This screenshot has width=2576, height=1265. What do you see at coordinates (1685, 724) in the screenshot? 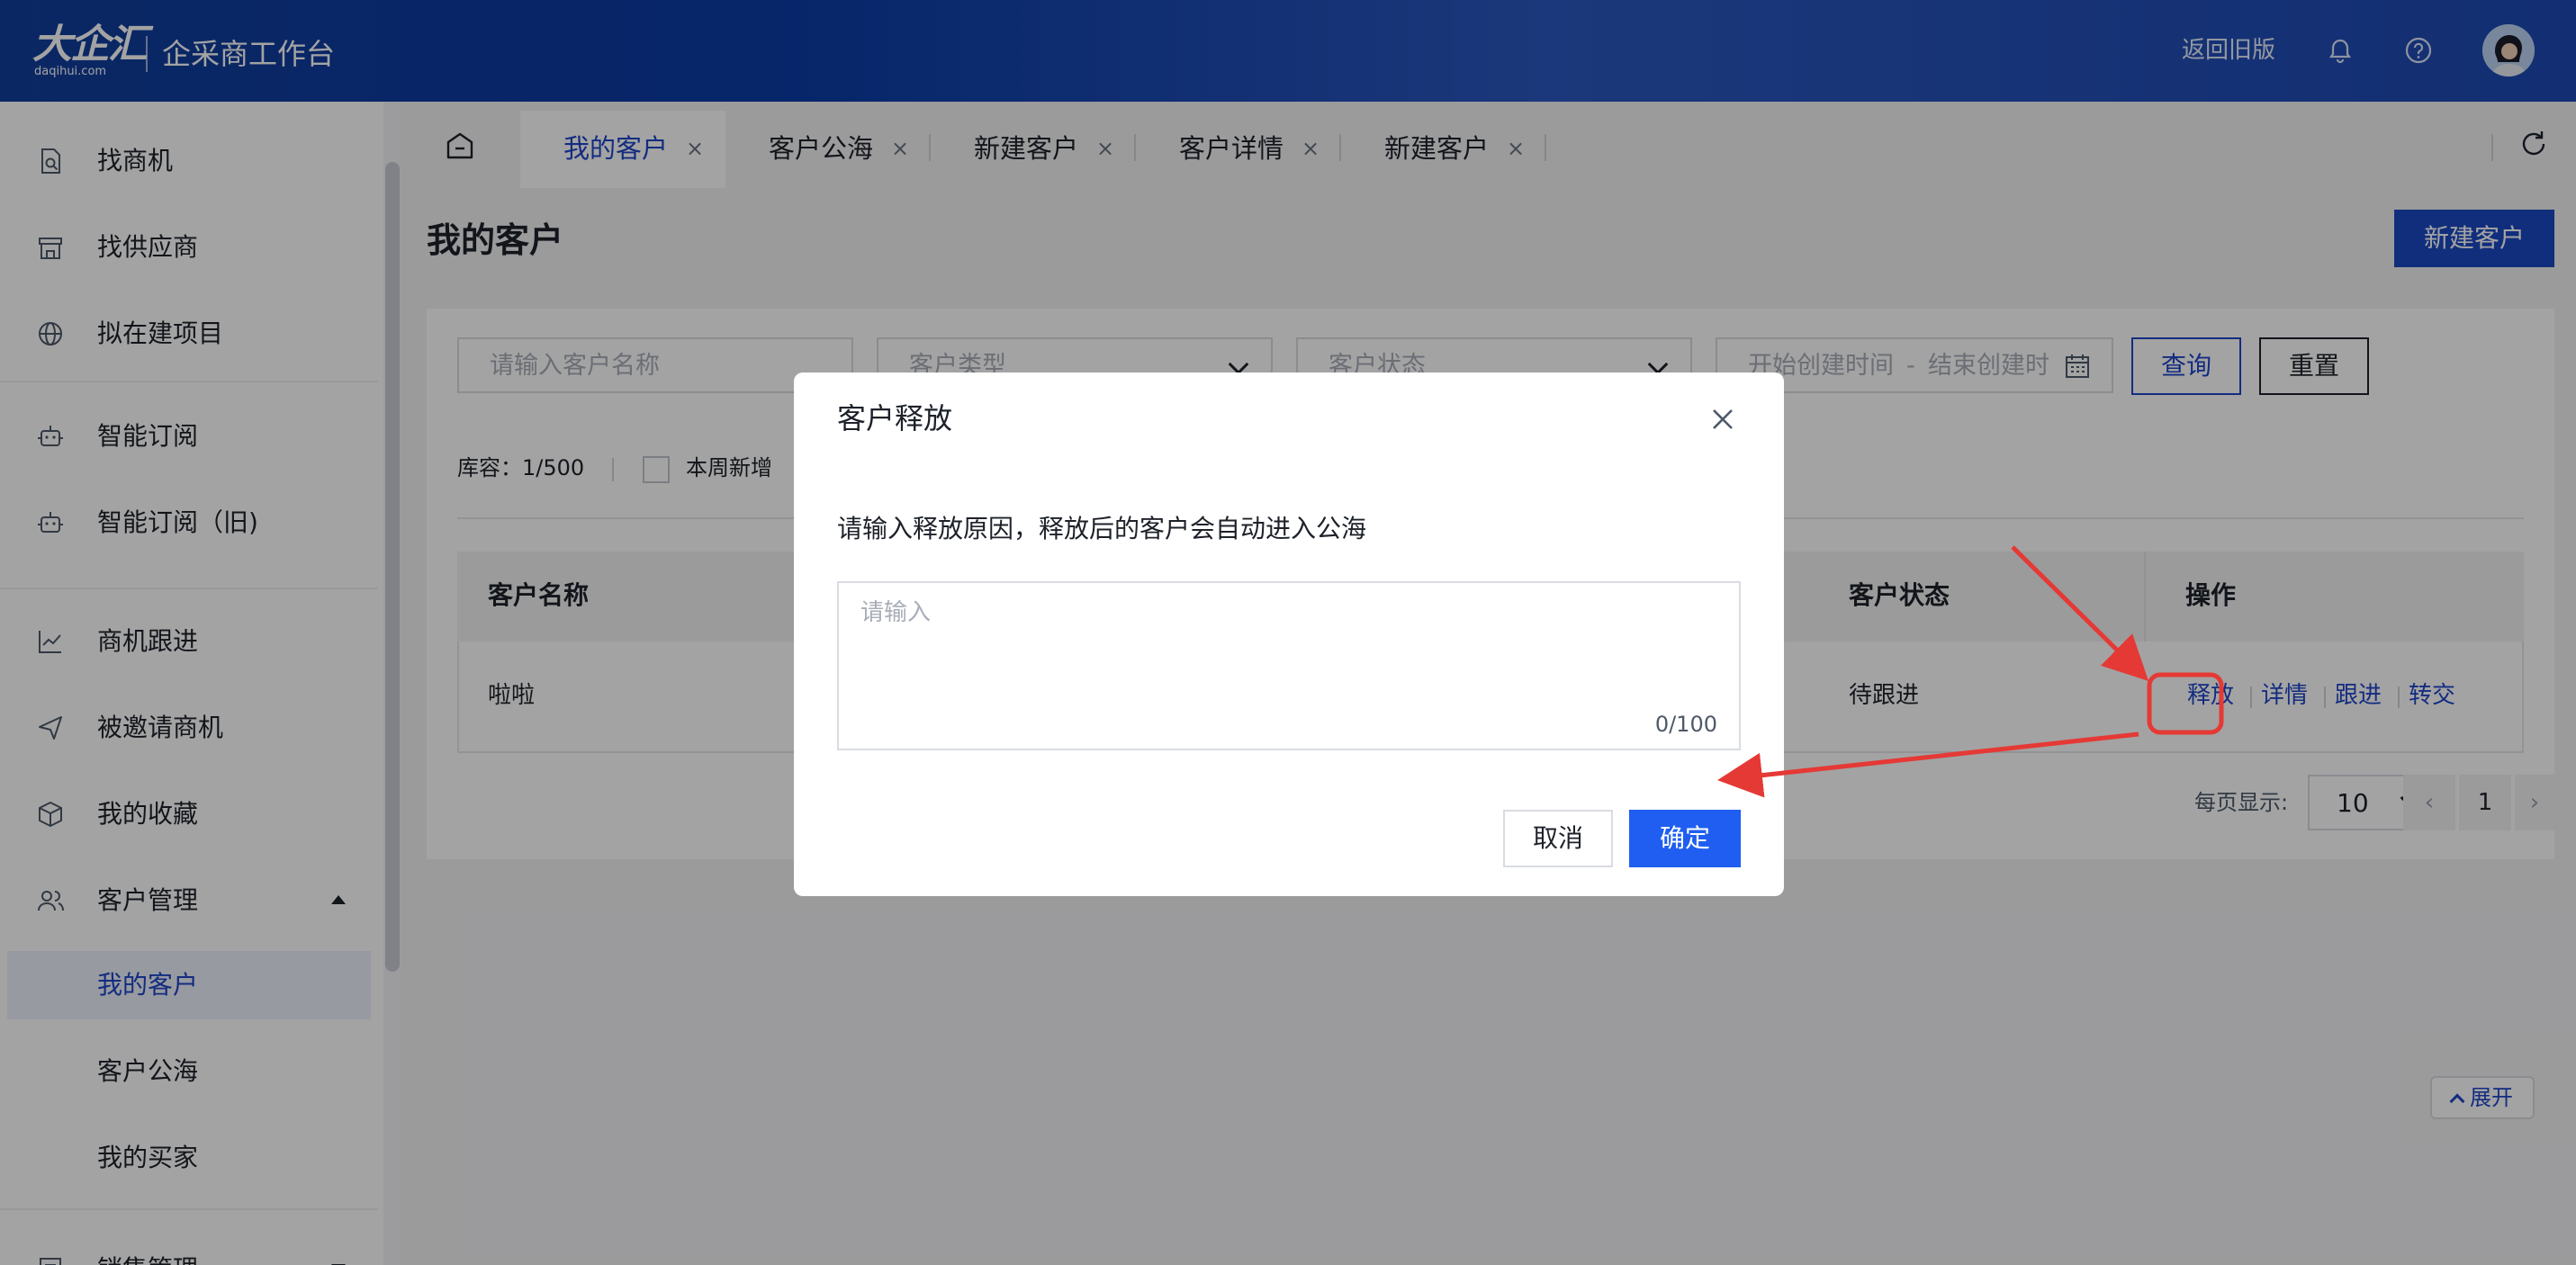
I see `character-counter: 0/100` at bounding box center [1685, 724].